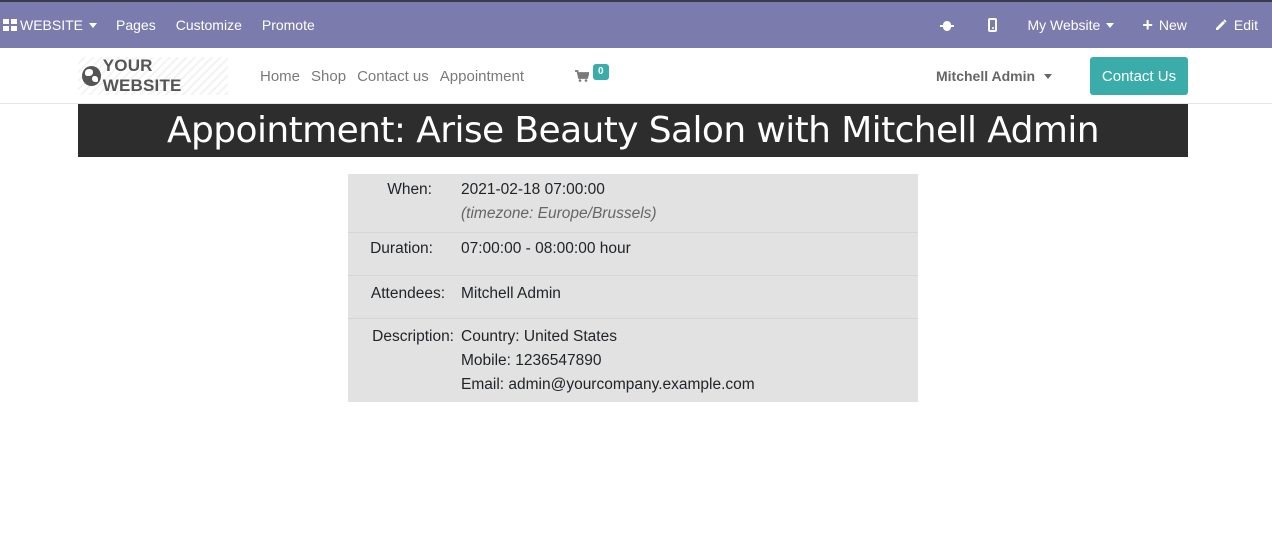  I want to click on cart-link: 0, so click(595, 76).